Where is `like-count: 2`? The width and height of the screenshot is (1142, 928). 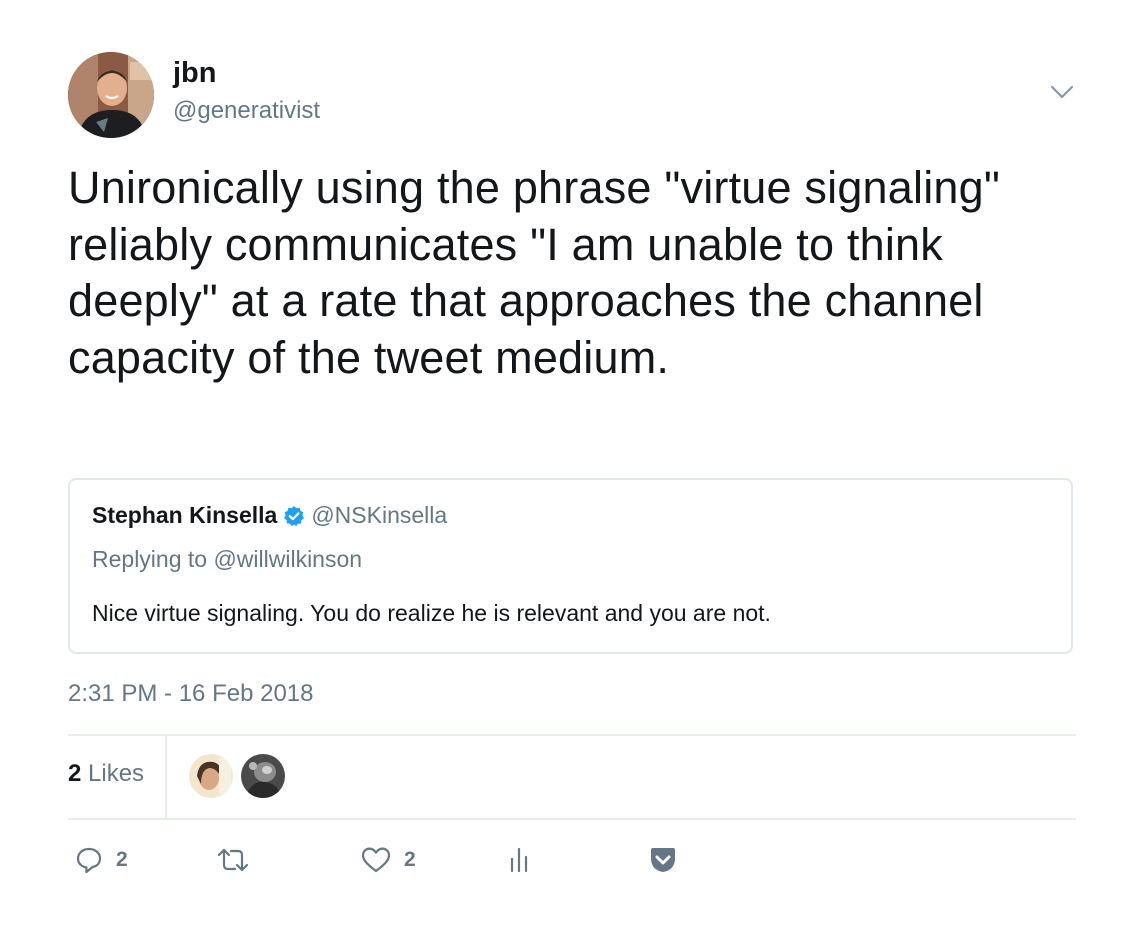
like-count: 2 is located at coordinates (410, 859).